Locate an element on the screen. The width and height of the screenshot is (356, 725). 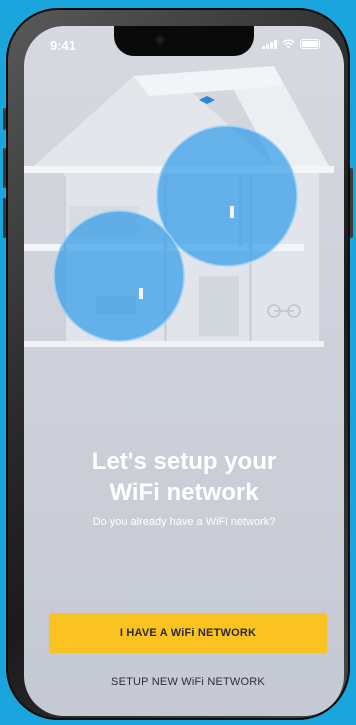
battery-icon is located at coordinates (310, 44).